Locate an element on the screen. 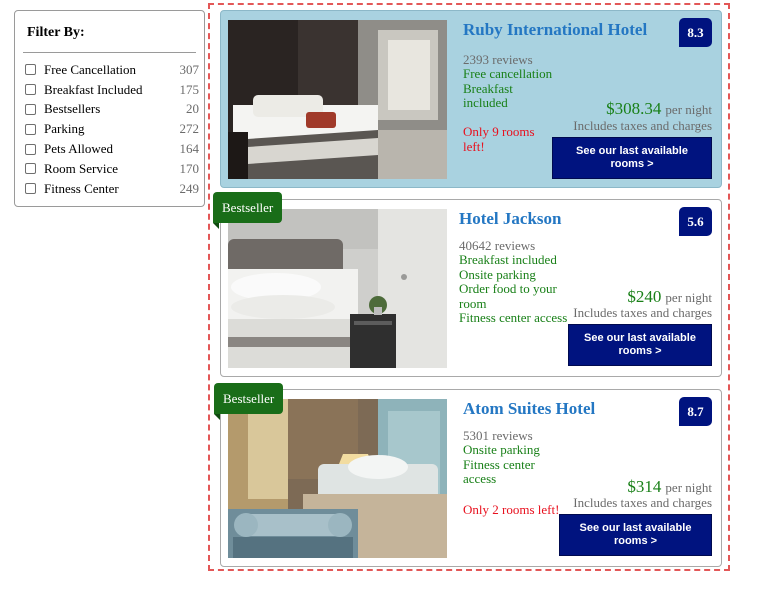 The height and width of the screenshot is (594, 768). perk: Breakfast included is located at coordinates (508, 259).